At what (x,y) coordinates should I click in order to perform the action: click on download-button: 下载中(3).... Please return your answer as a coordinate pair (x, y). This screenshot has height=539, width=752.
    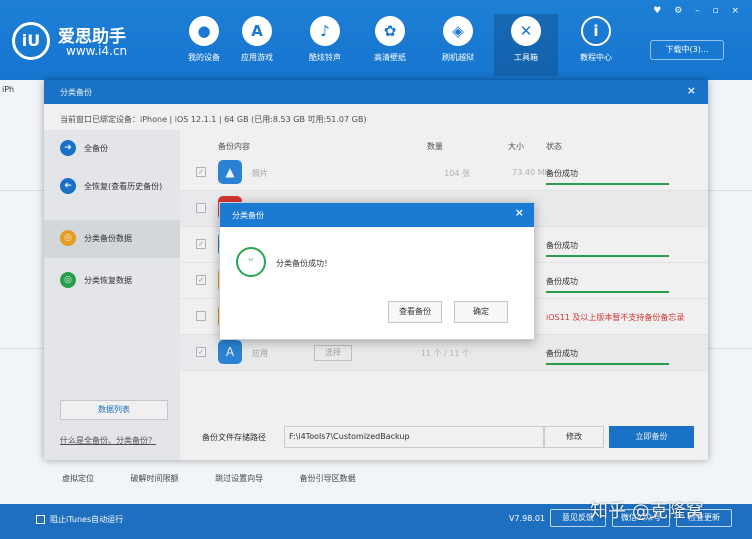
    Looking at the image, I should click on (687, 50).